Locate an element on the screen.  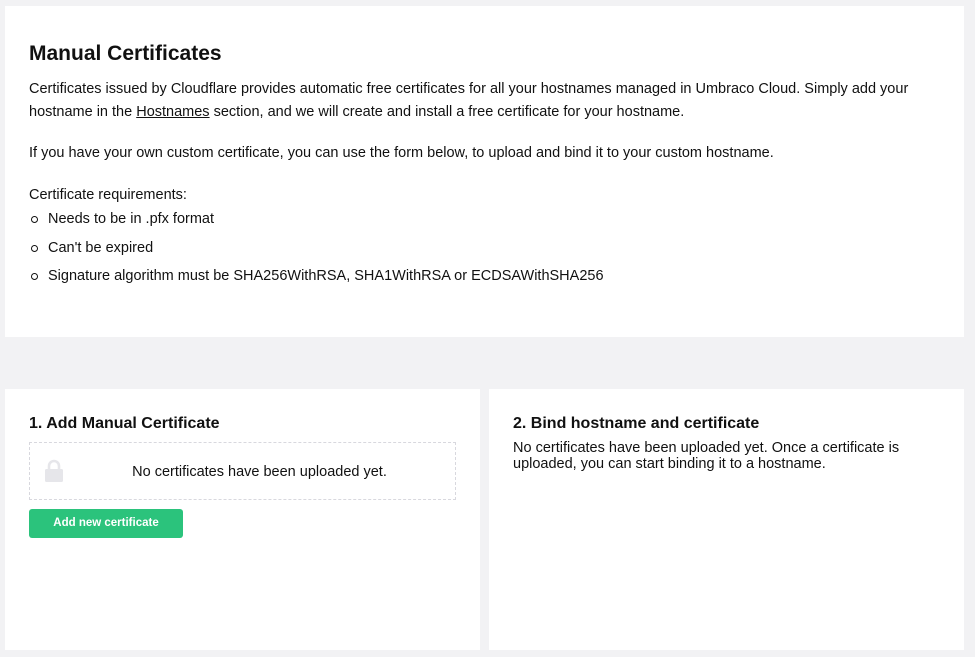
requirement-item: Can't be expired is located at coordinates (484, 248).